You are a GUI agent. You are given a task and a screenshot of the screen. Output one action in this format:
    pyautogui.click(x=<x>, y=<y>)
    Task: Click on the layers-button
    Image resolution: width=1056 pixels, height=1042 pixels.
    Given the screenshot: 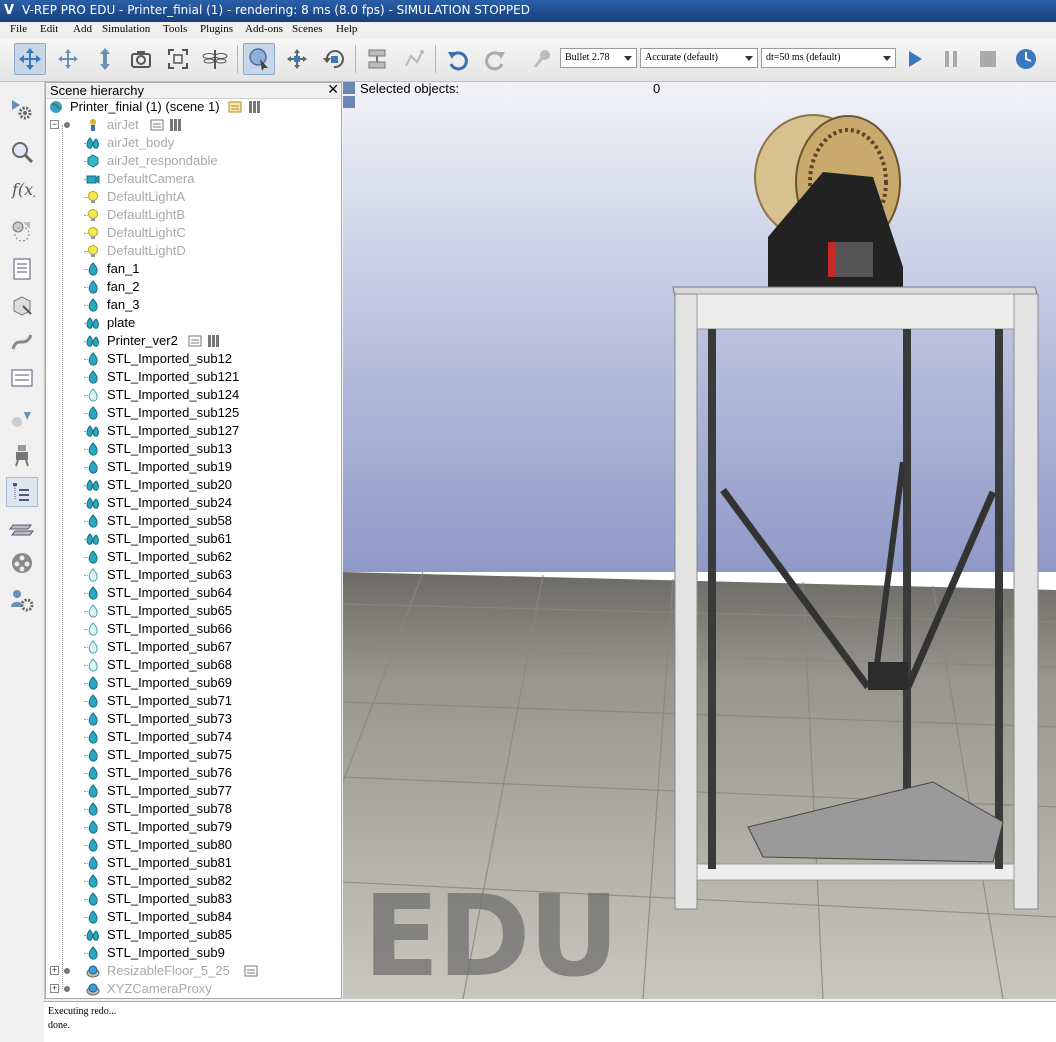 What is the action you would take?
    pyautogui.click(x=22, y=529)
    